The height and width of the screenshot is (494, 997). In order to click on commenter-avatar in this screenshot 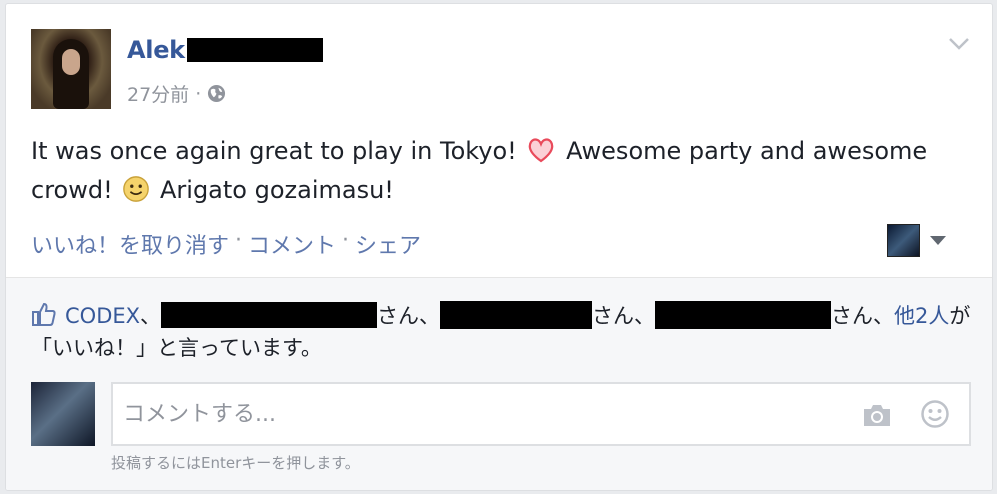, I will do `click(63, 414)`.